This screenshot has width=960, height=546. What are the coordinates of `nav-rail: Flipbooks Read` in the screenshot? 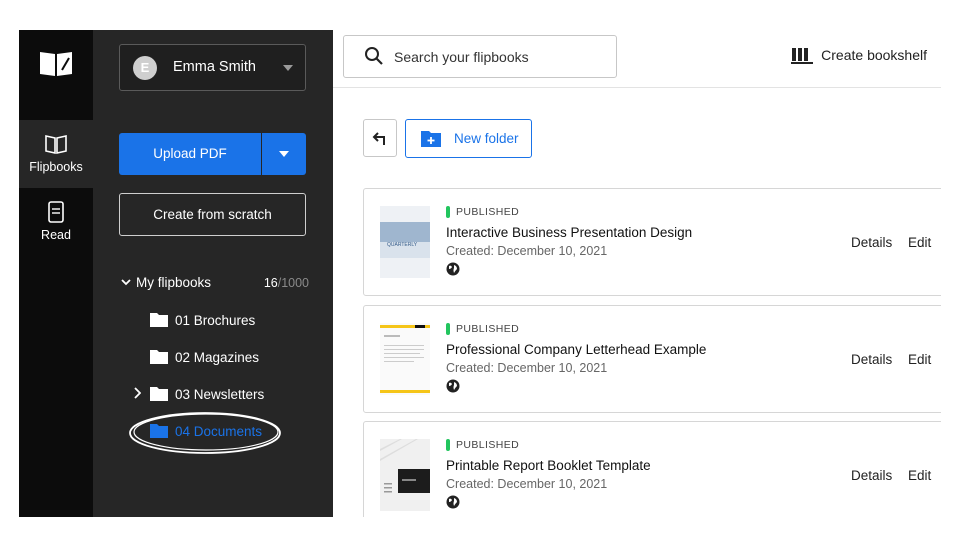 It's located at (56, 273).